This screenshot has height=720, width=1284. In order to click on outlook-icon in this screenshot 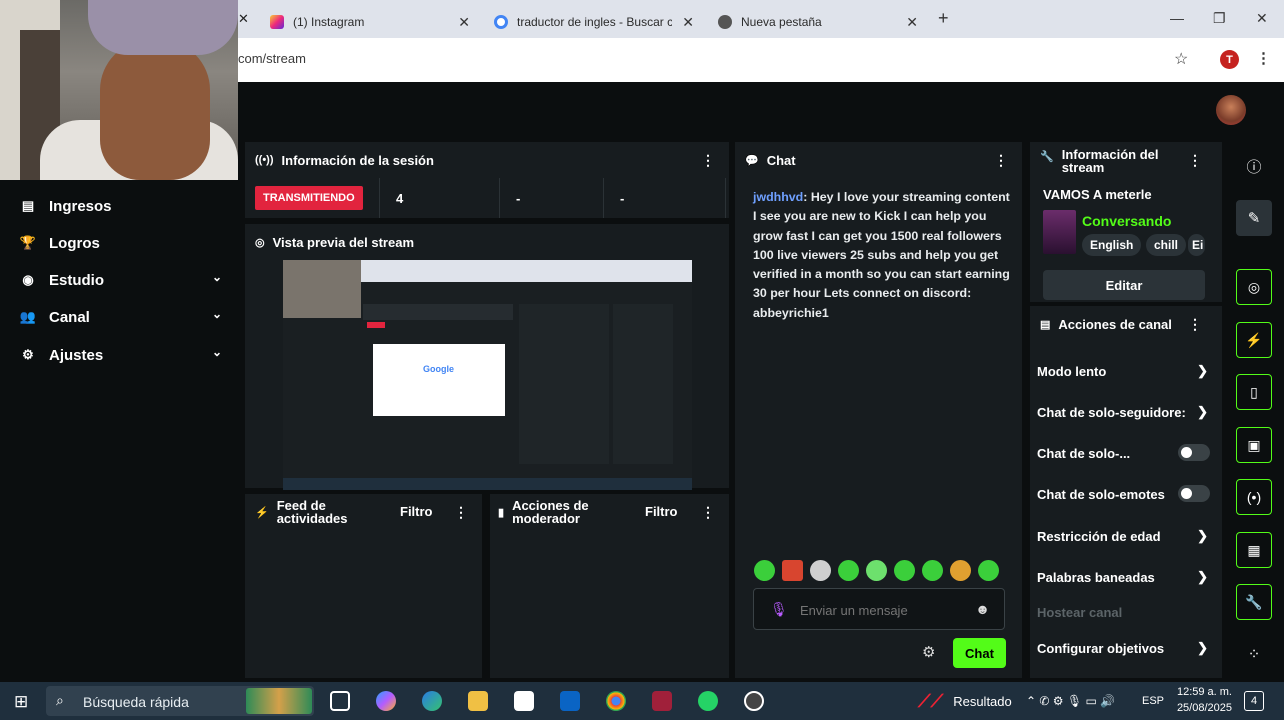, I will do `click(570, 701)`.